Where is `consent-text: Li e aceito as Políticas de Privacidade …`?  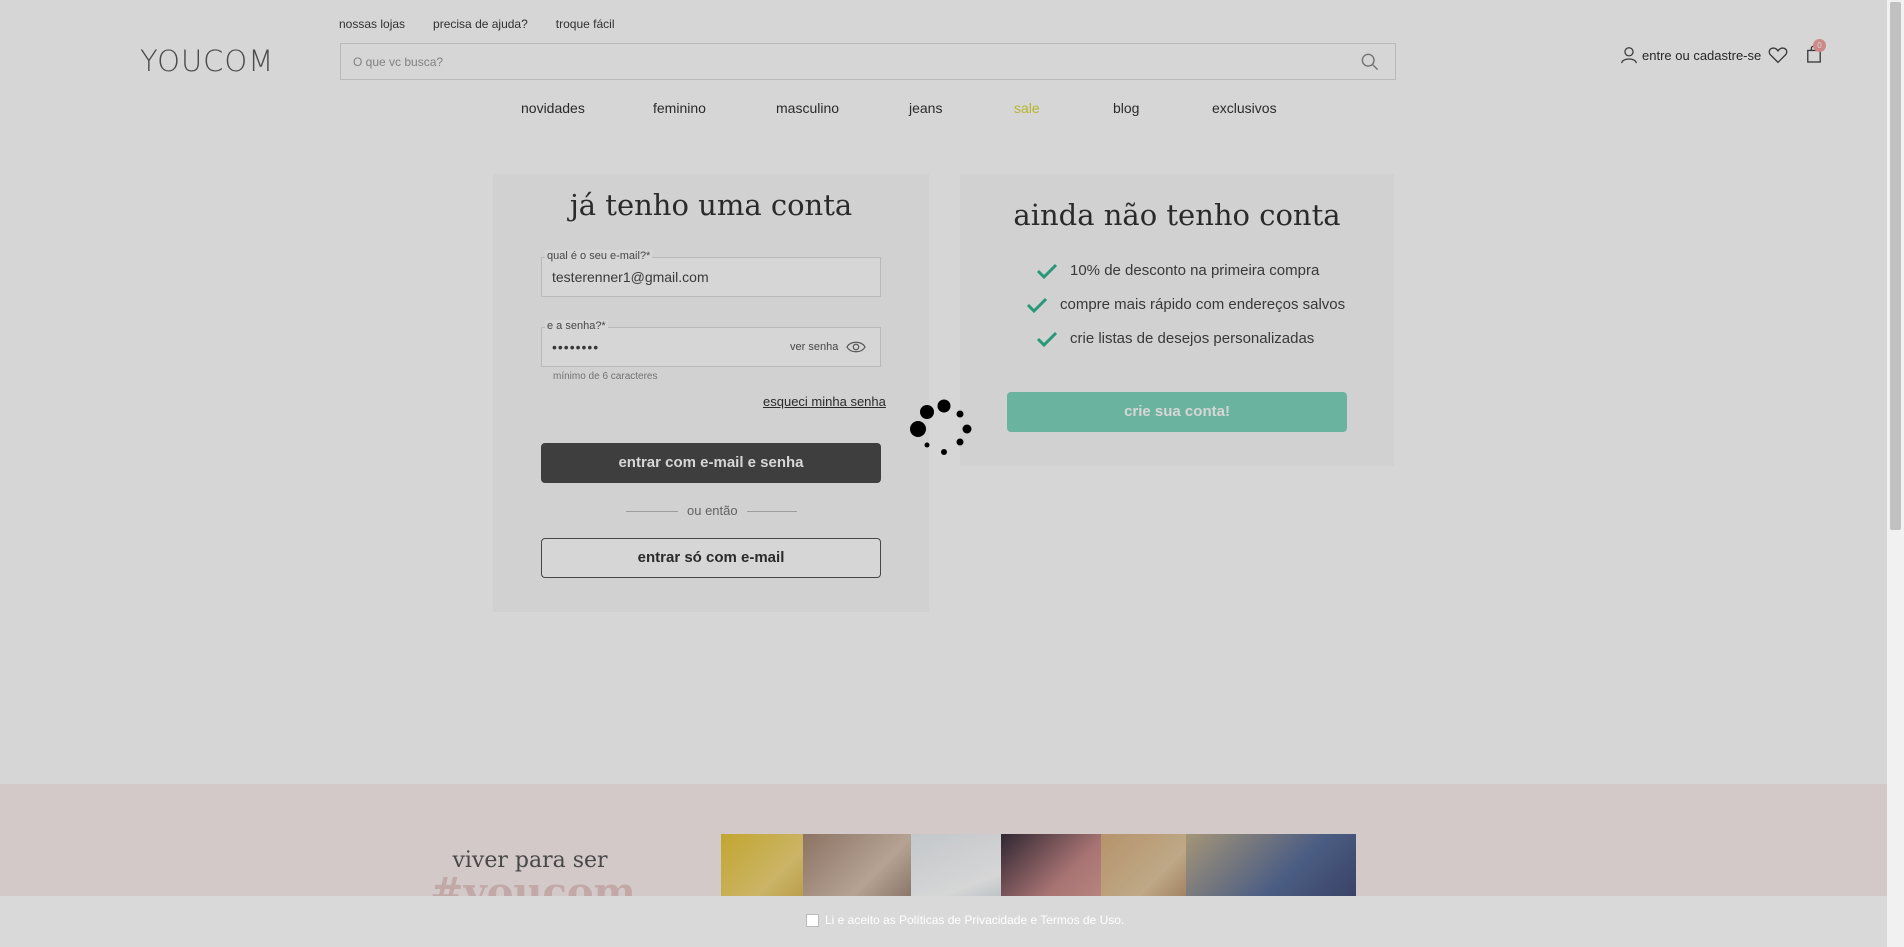
consent-text: Li e aceito as Políticas de Privacidade … is located at coordinates (975, 920).